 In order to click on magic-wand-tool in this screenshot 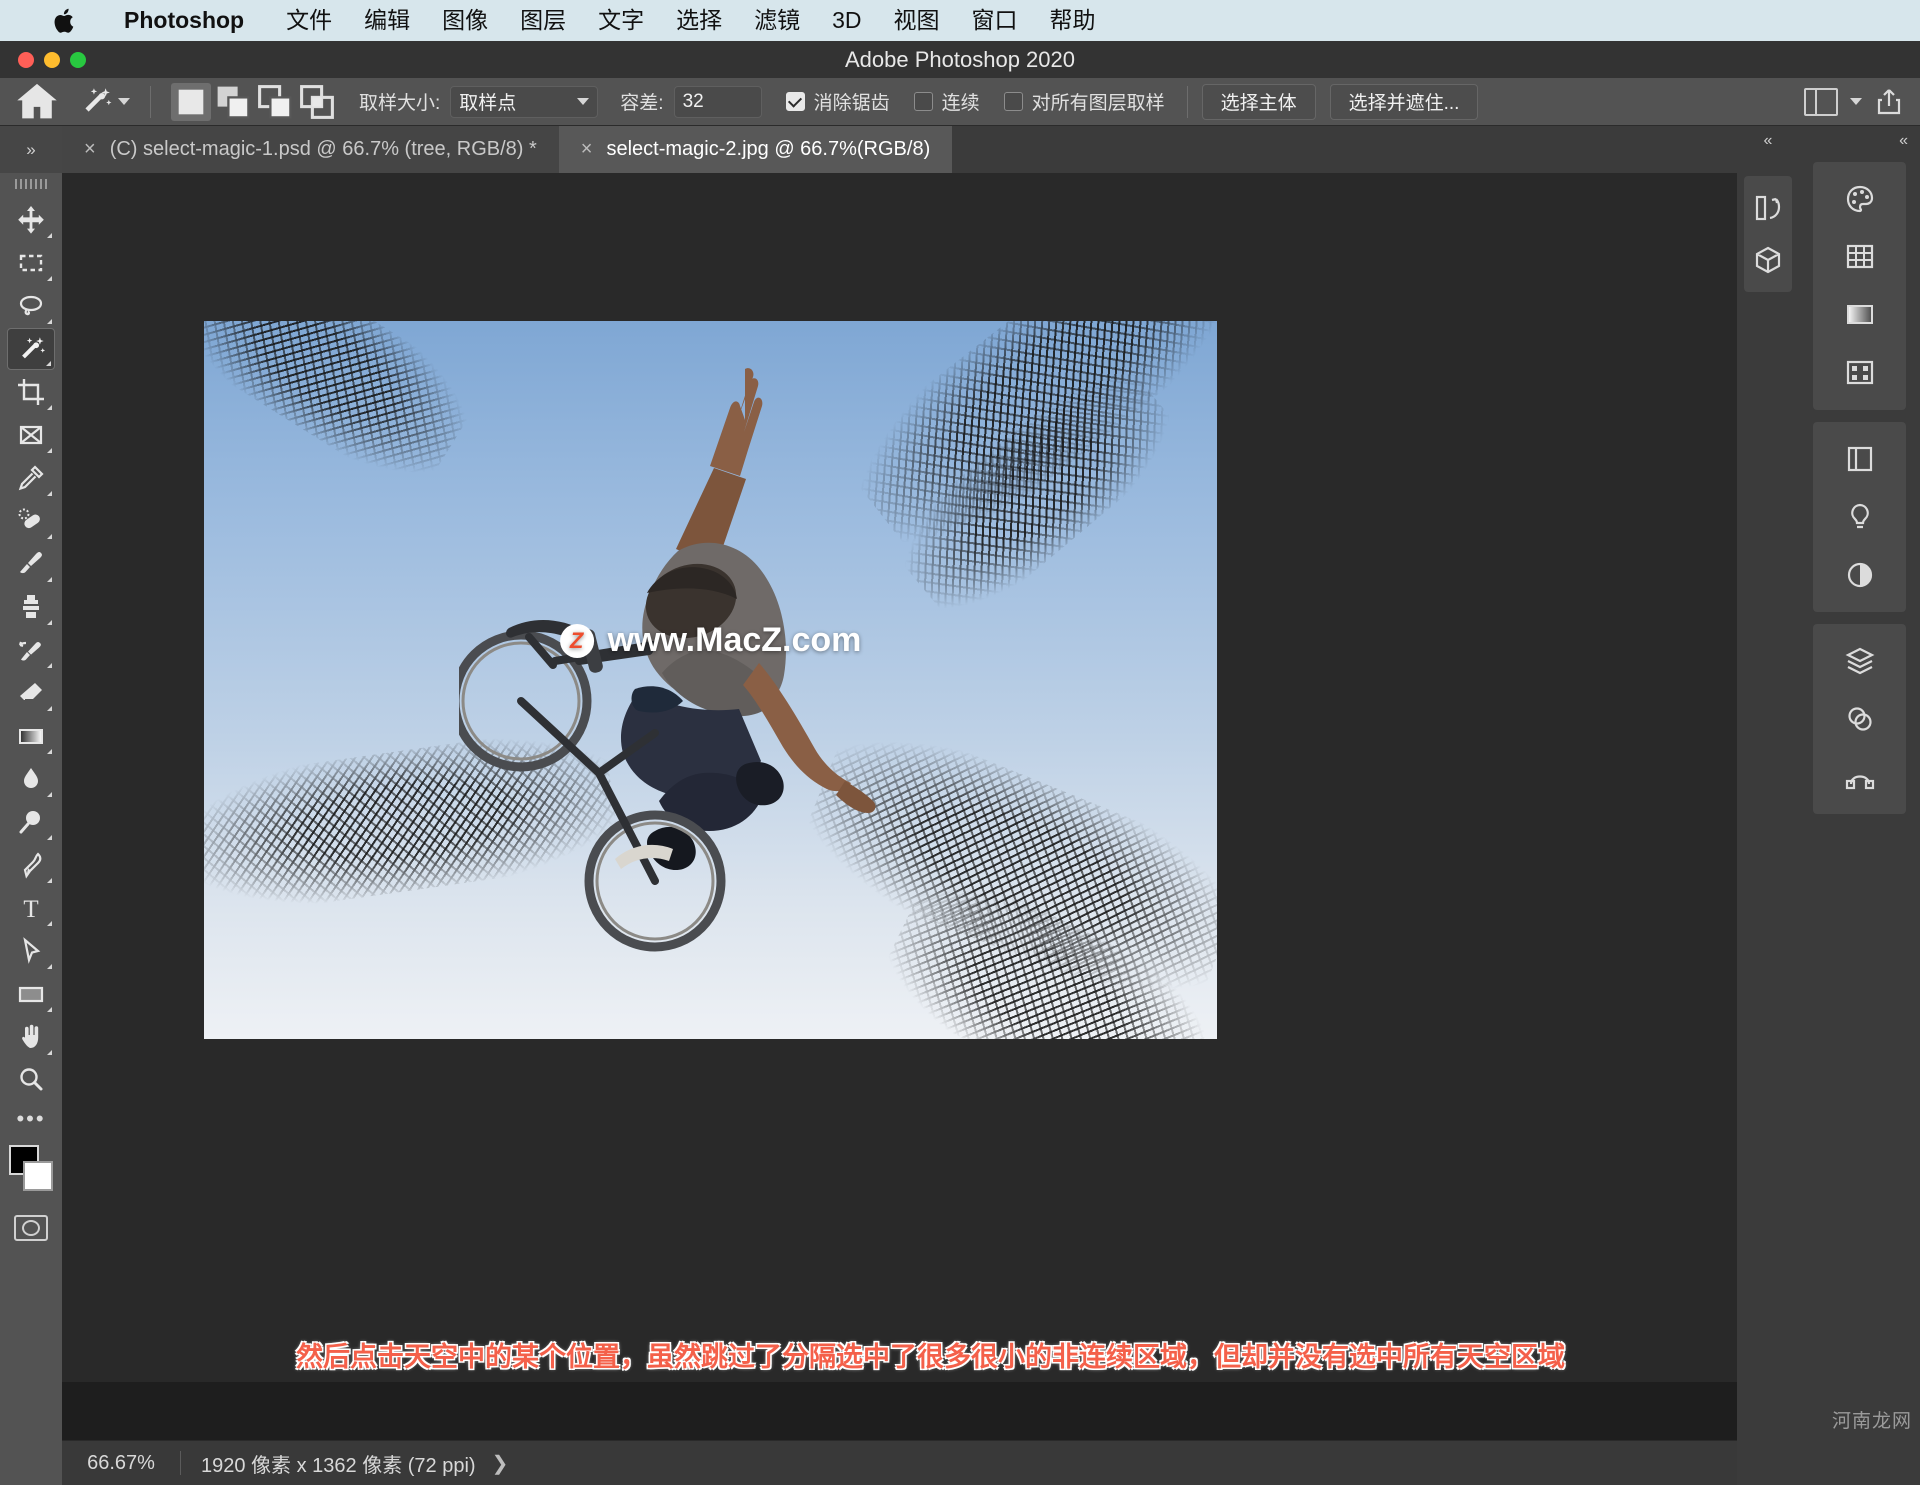, I will do `click(31, 349)`.